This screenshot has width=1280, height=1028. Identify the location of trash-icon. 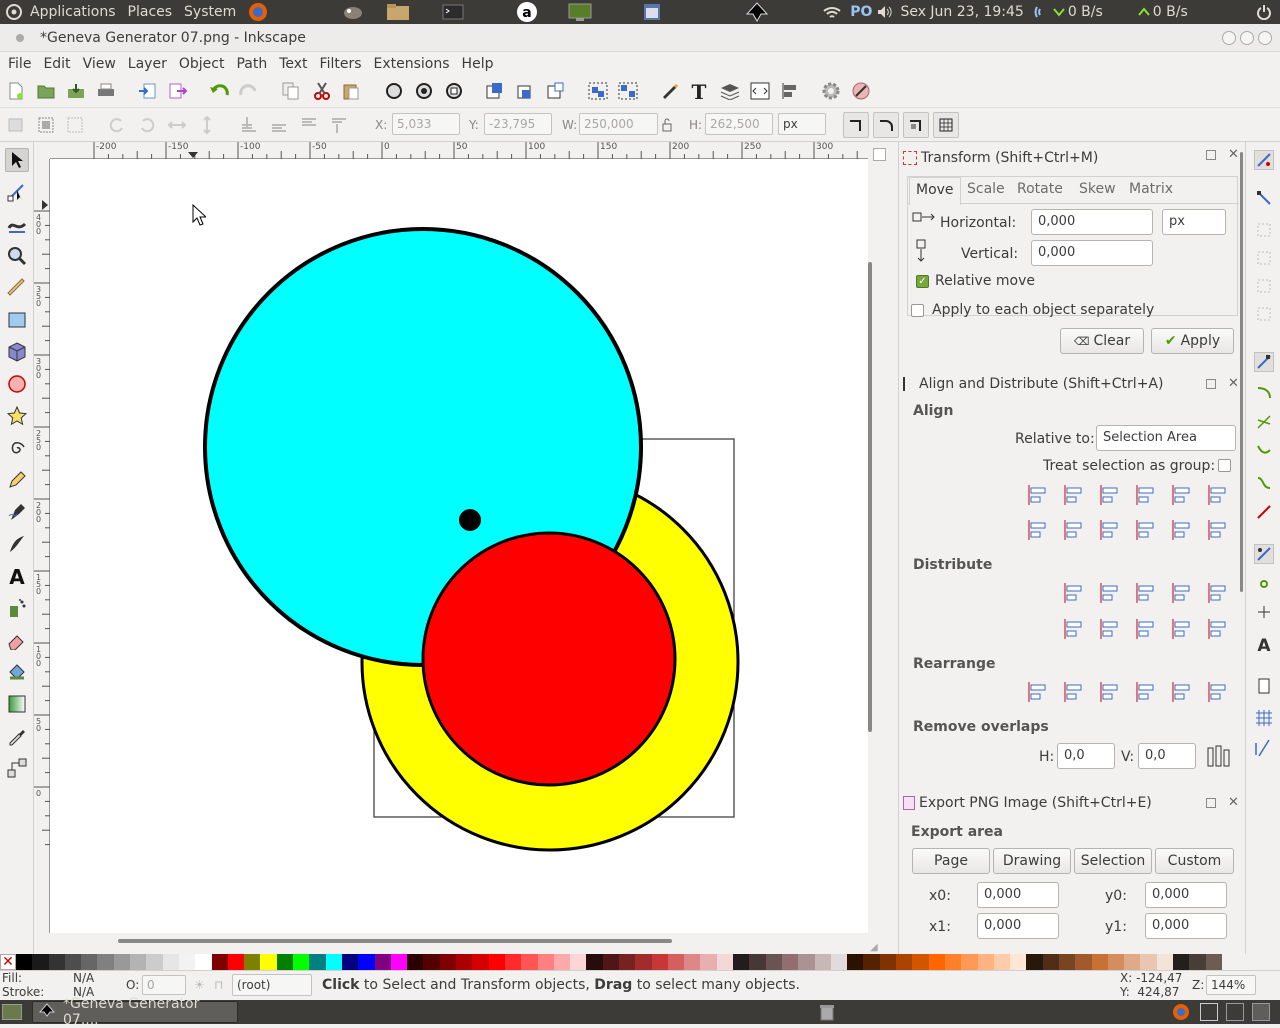
(827, 1014).